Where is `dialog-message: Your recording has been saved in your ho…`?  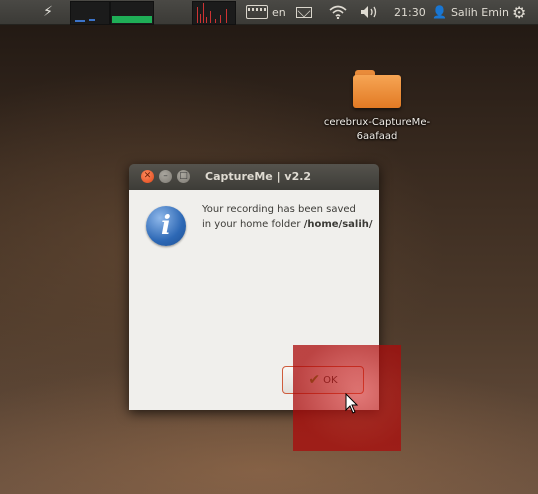 dialog-message: Your recording has been saved in your ho… is located at coordinates (287, 217).